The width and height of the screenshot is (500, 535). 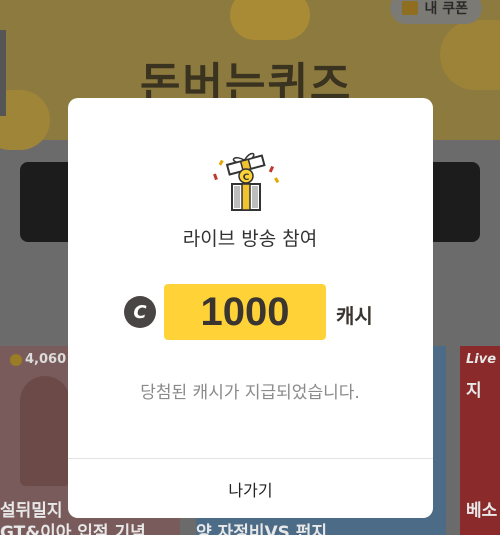 What do you see at coordinates (246, 178) in the screenshot?
I see `svg-text: C` at bounding box center [246, 178].